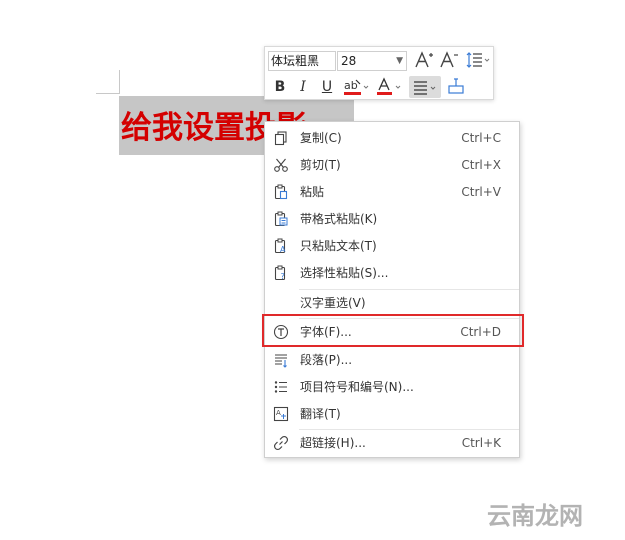 The image size is (625, 540). Describe the element at coordinates (535, 516) in the screenshot. I see `watermark: 云南龙网` at that location.